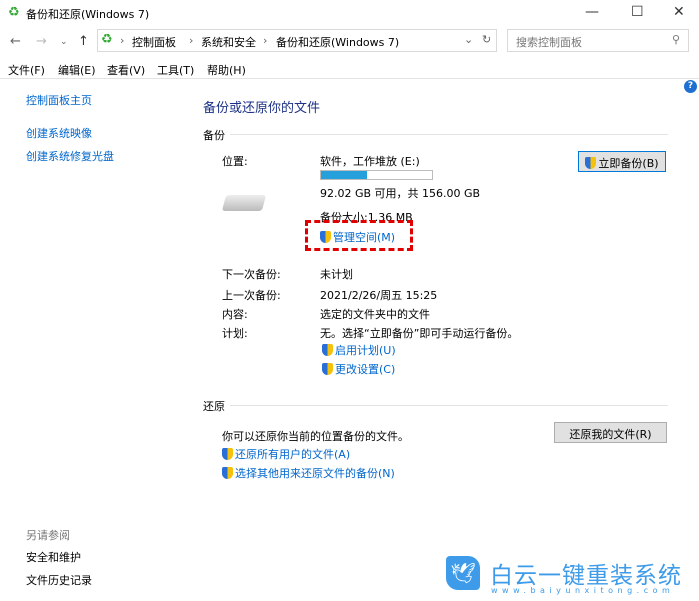 The height and width of the screenshot is (601, 699). What do you see at coordinates (235, 161) in the screenshot?
I see `location-label: 位置:` at bounding box center [235, 161].